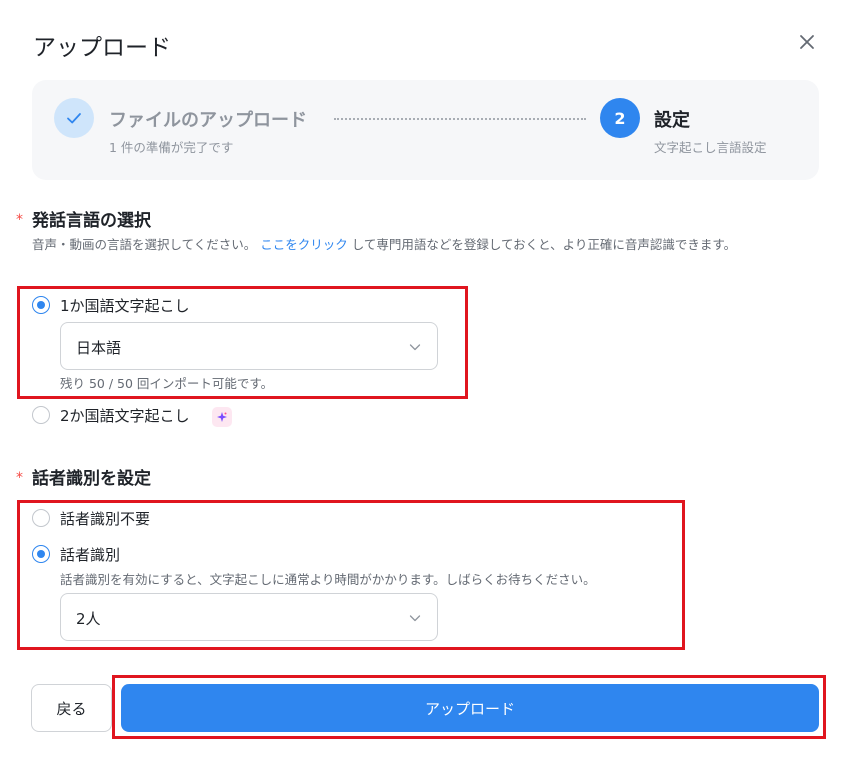 The width and height of the screenshot is (850, 764). What do you see at coordinates (41, 554) in the screenshot?
I see `radio-speaker-id` at bounding box center [41, 554].